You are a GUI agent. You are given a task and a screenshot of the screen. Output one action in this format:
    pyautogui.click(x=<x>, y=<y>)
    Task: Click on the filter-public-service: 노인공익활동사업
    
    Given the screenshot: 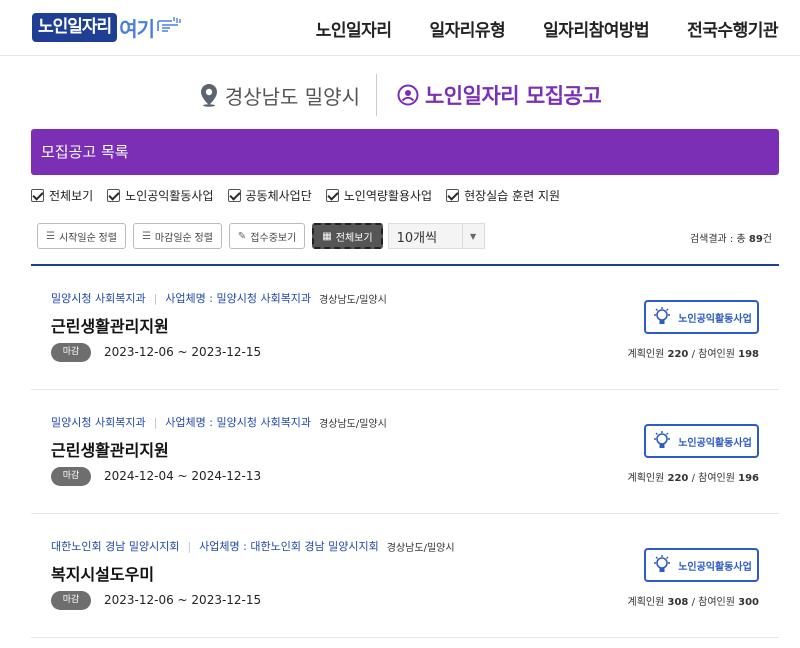 What is the action you would take?
    pyautogui.click(x=160, y=195)
    